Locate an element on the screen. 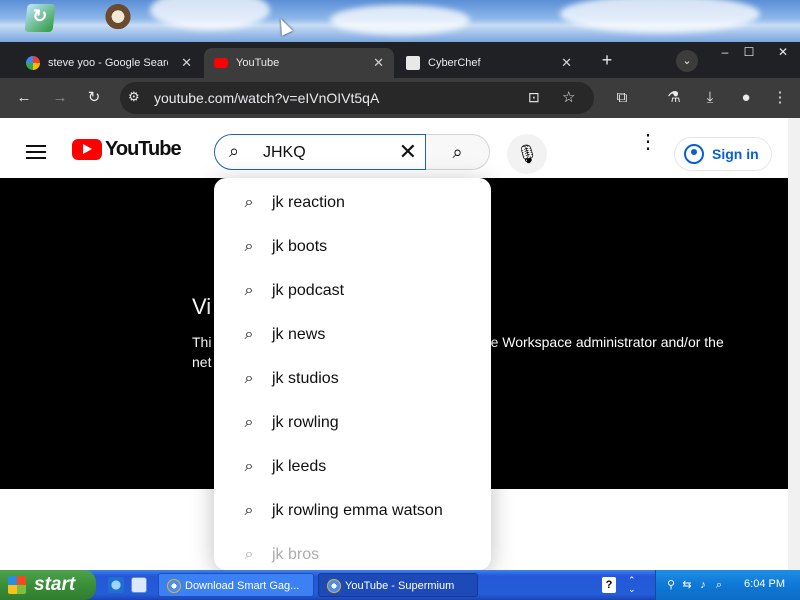 This screenshot has width=800, height=600. close-window-button: ✕ is located at coordinates (783, 52).